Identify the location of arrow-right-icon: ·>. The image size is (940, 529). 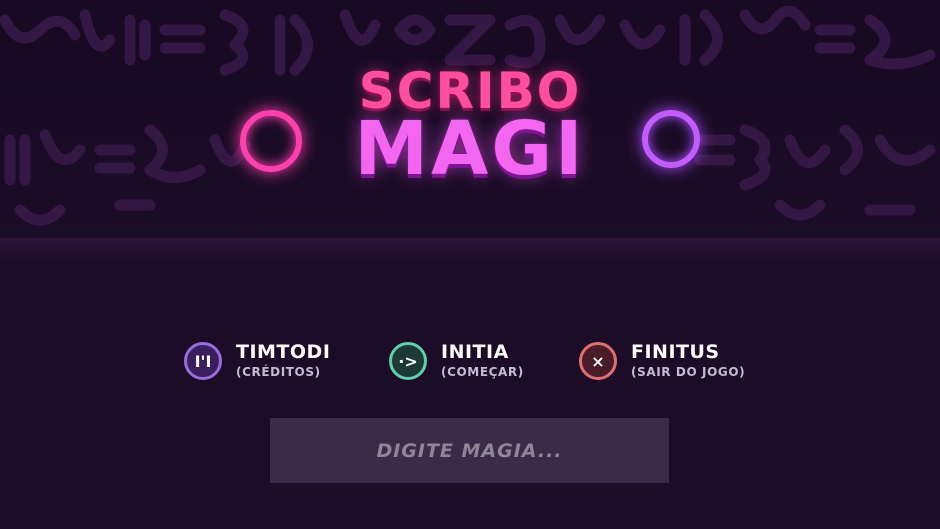
(408, 361).